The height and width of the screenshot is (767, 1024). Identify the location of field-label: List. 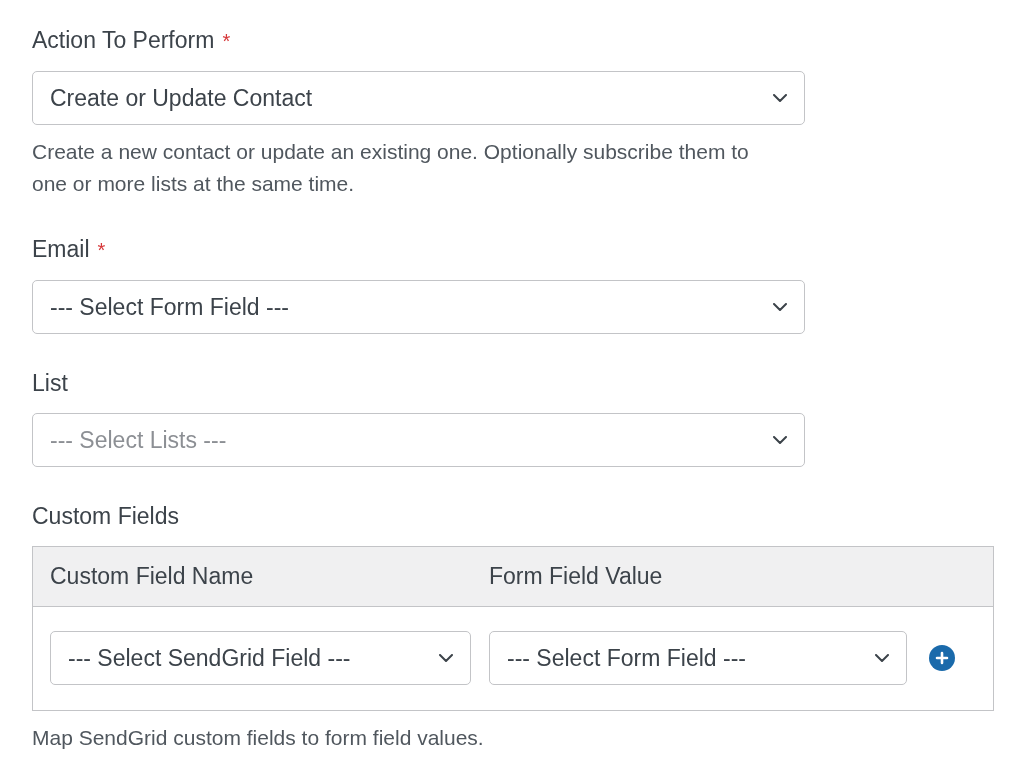
(50, 383).